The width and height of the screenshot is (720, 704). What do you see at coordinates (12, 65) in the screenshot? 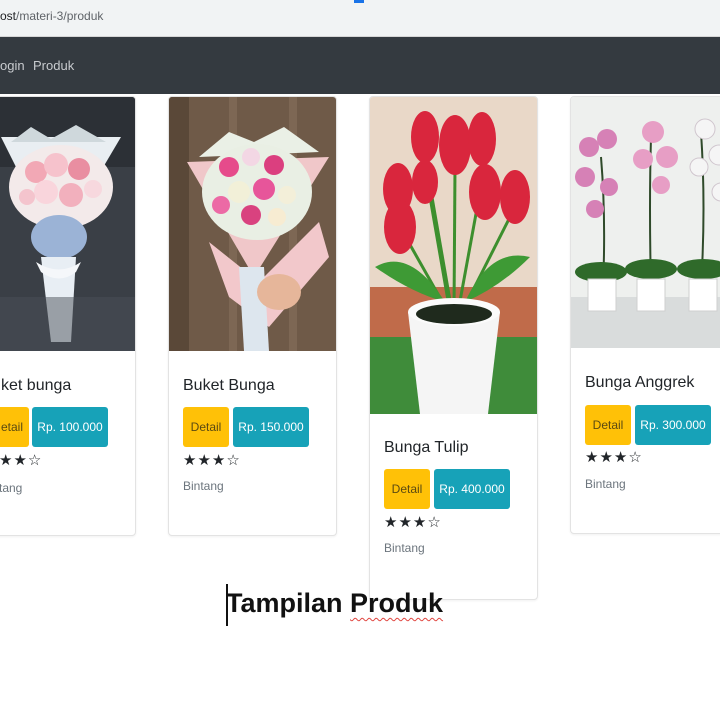
I see `nav-link-login: ogin` at bounding box center [12, 65].